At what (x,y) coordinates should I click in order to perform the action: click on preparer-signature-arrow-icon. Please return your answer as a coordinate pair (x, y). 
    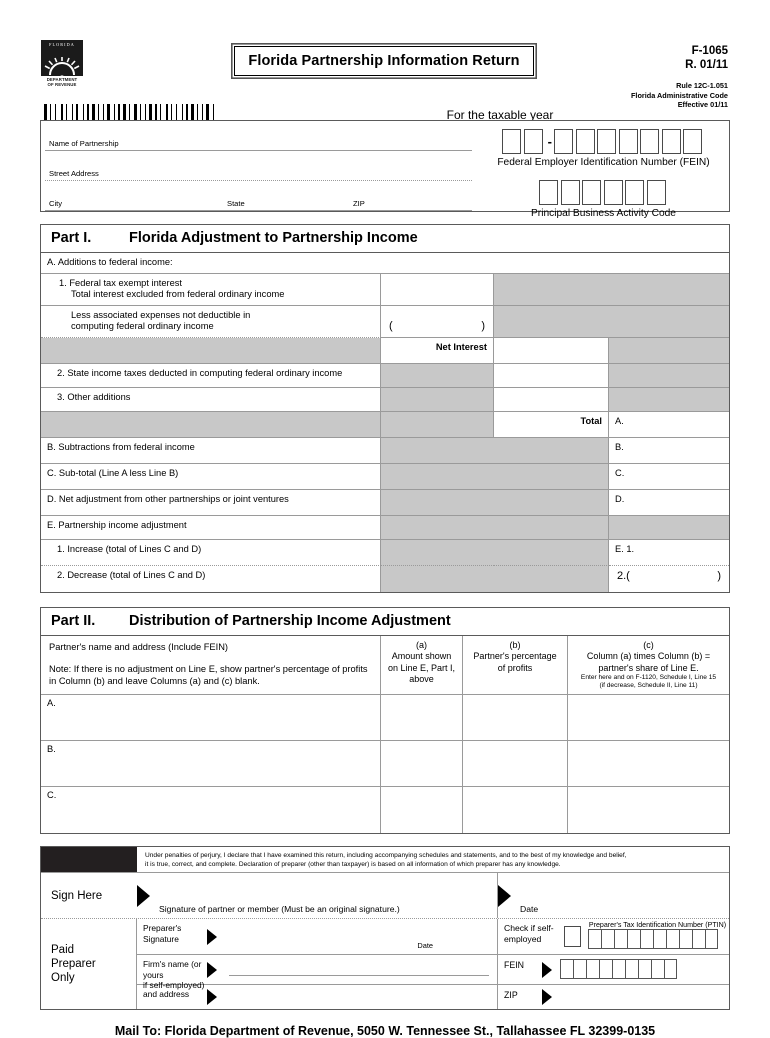
    Looking at the image, I should click on (212, 936).